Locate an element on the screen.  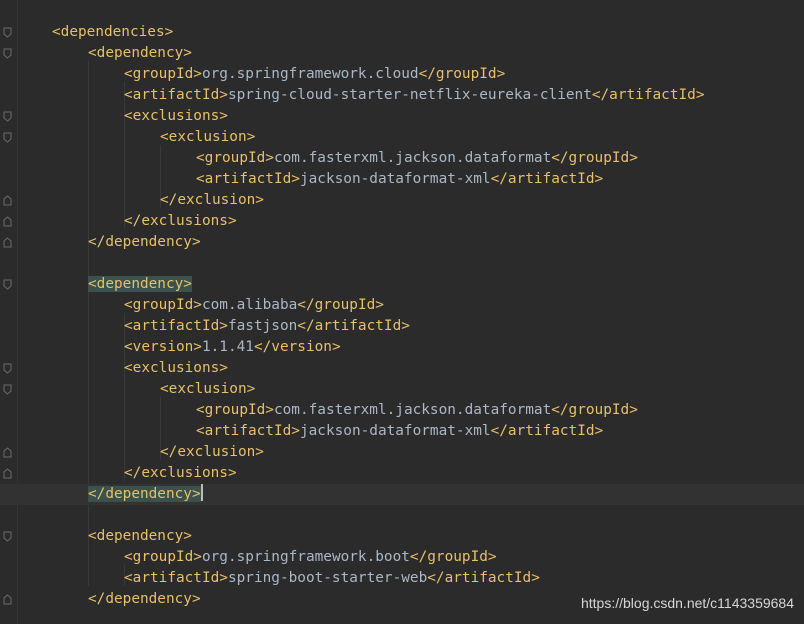
xml-tag: <dependencies> is located at coordinates (113, 31).